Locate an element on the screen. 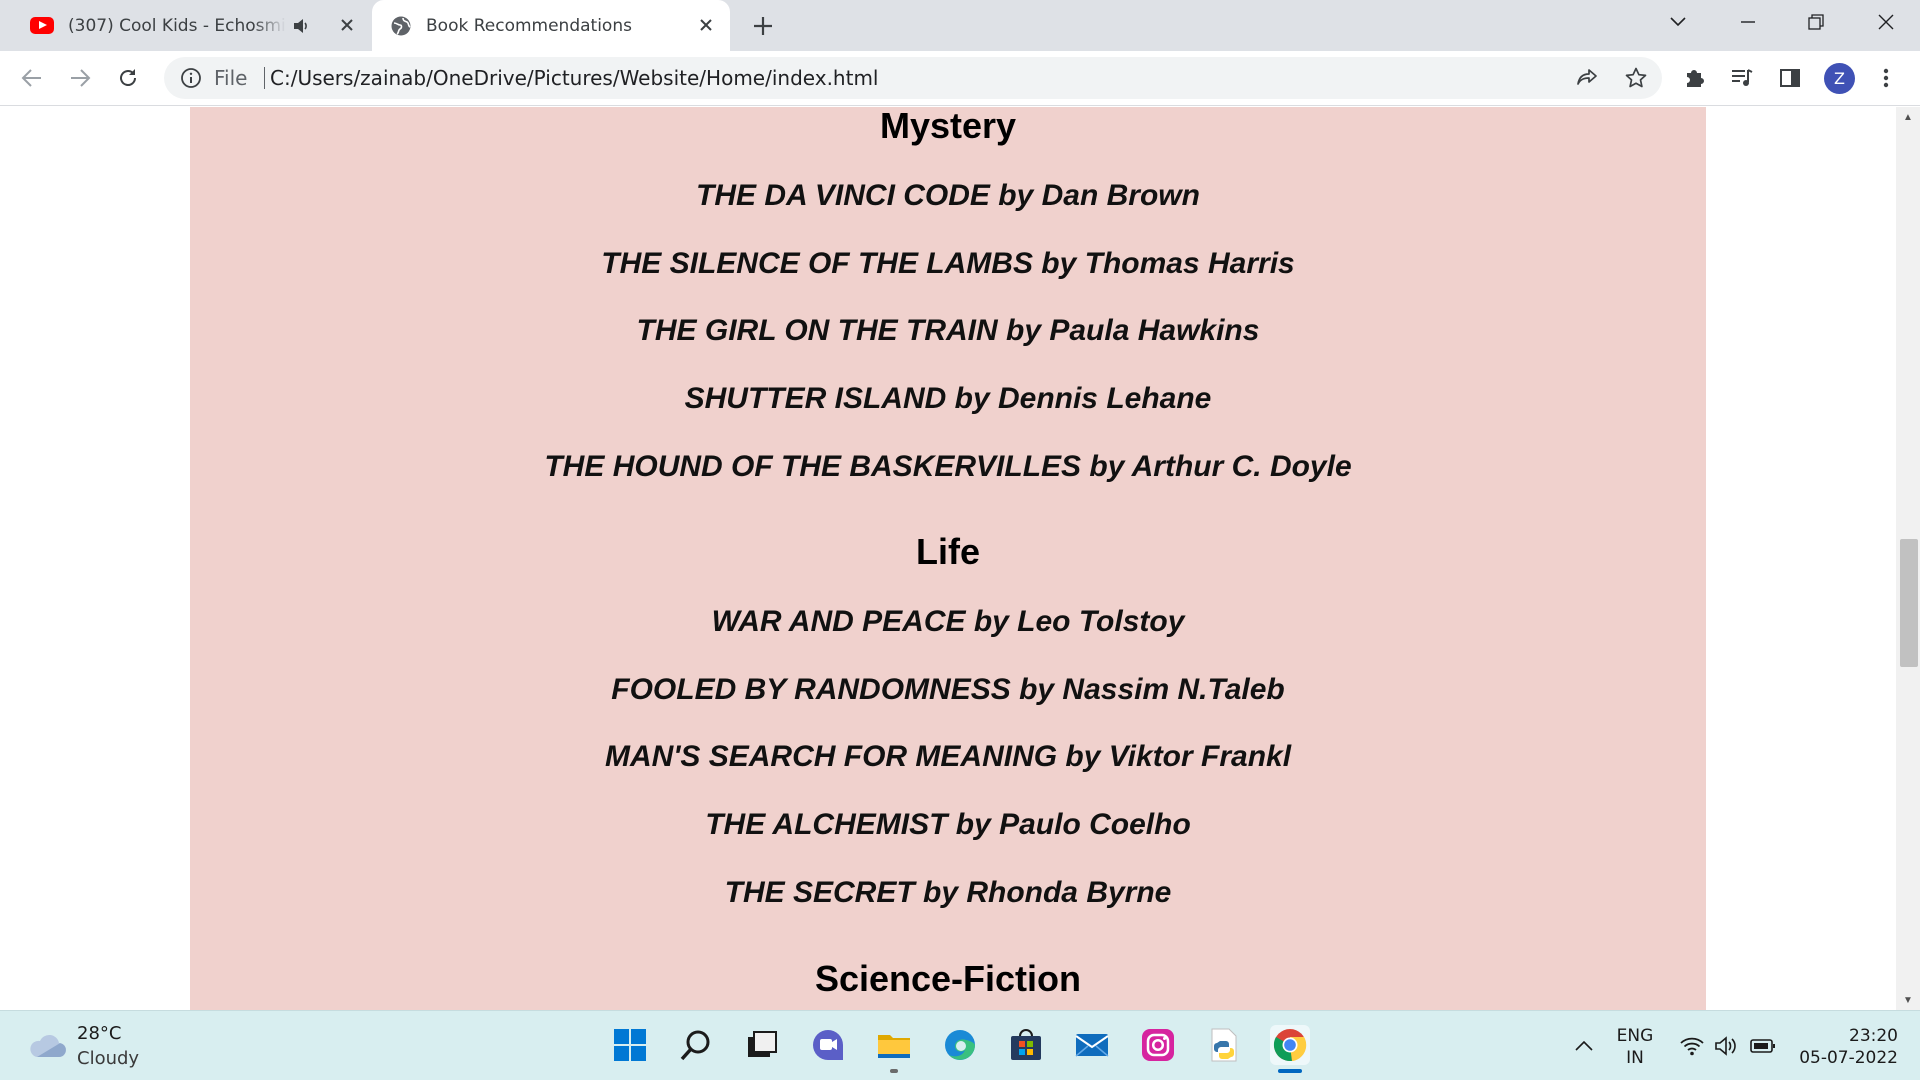 The height and width of the screenshot is (1080, 1920). forward-button is located at coordinates (80, 78).